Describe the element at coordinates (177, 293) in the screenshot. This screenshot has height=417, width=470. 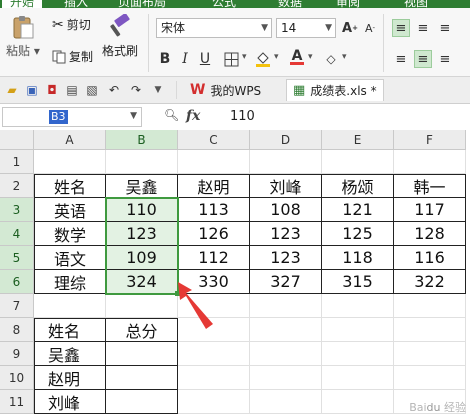
I see `fill-handle` at that location.